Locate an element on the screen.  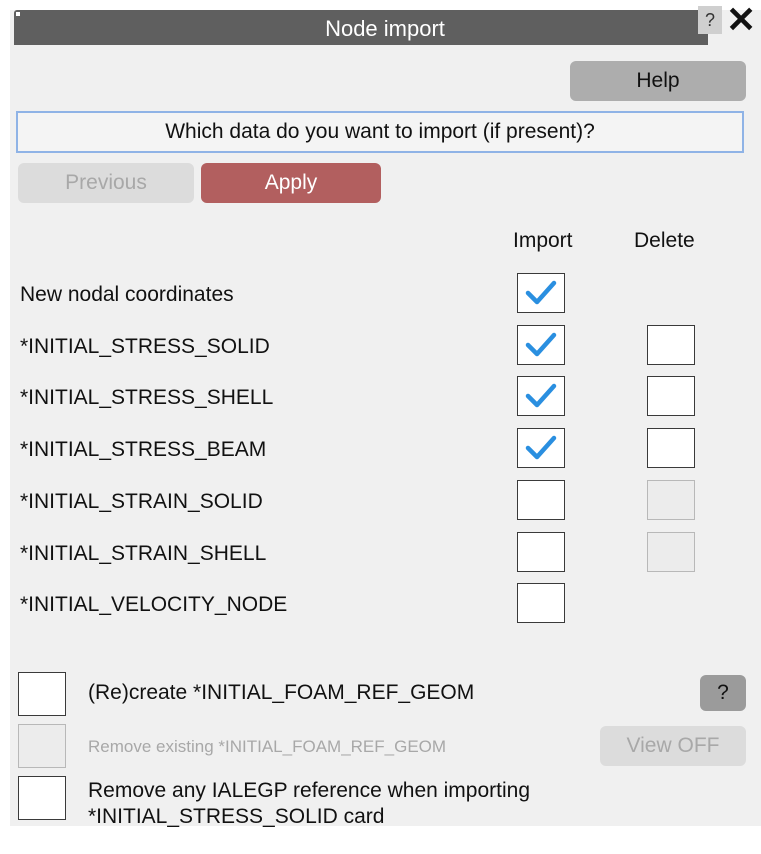
delete-column-header: Delete is located at coordinates (664, 240).